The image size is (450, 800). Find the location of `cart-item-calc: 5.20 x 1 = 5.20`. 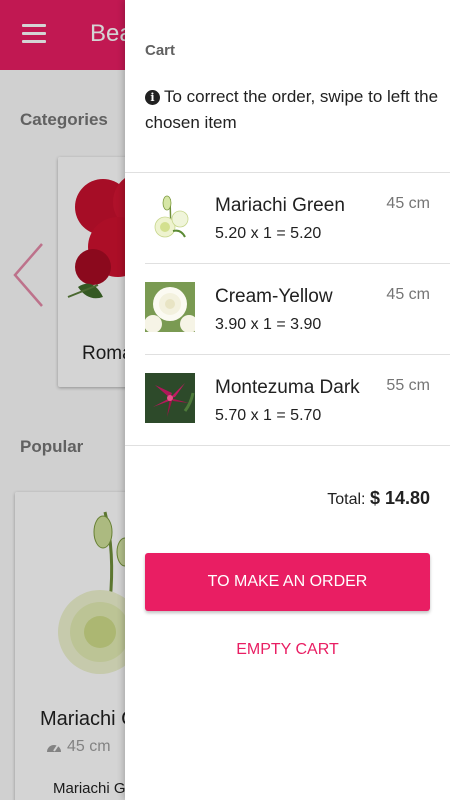

cart-item-calc: 5.20 x 1 = 5.20 is located at coordinates (268, 233).